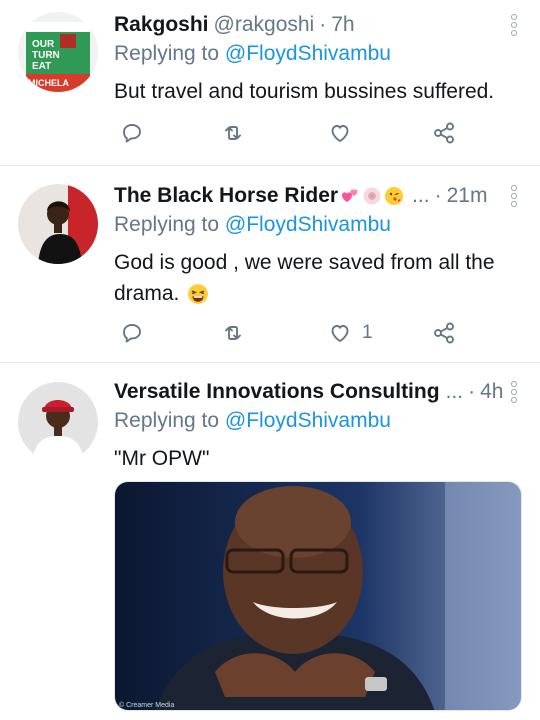 The width and height of the screenshot is (540, 720). I want to click on tweet-1-header: Rakgoshi @rakgoshi · 7h, so click(234, 25).